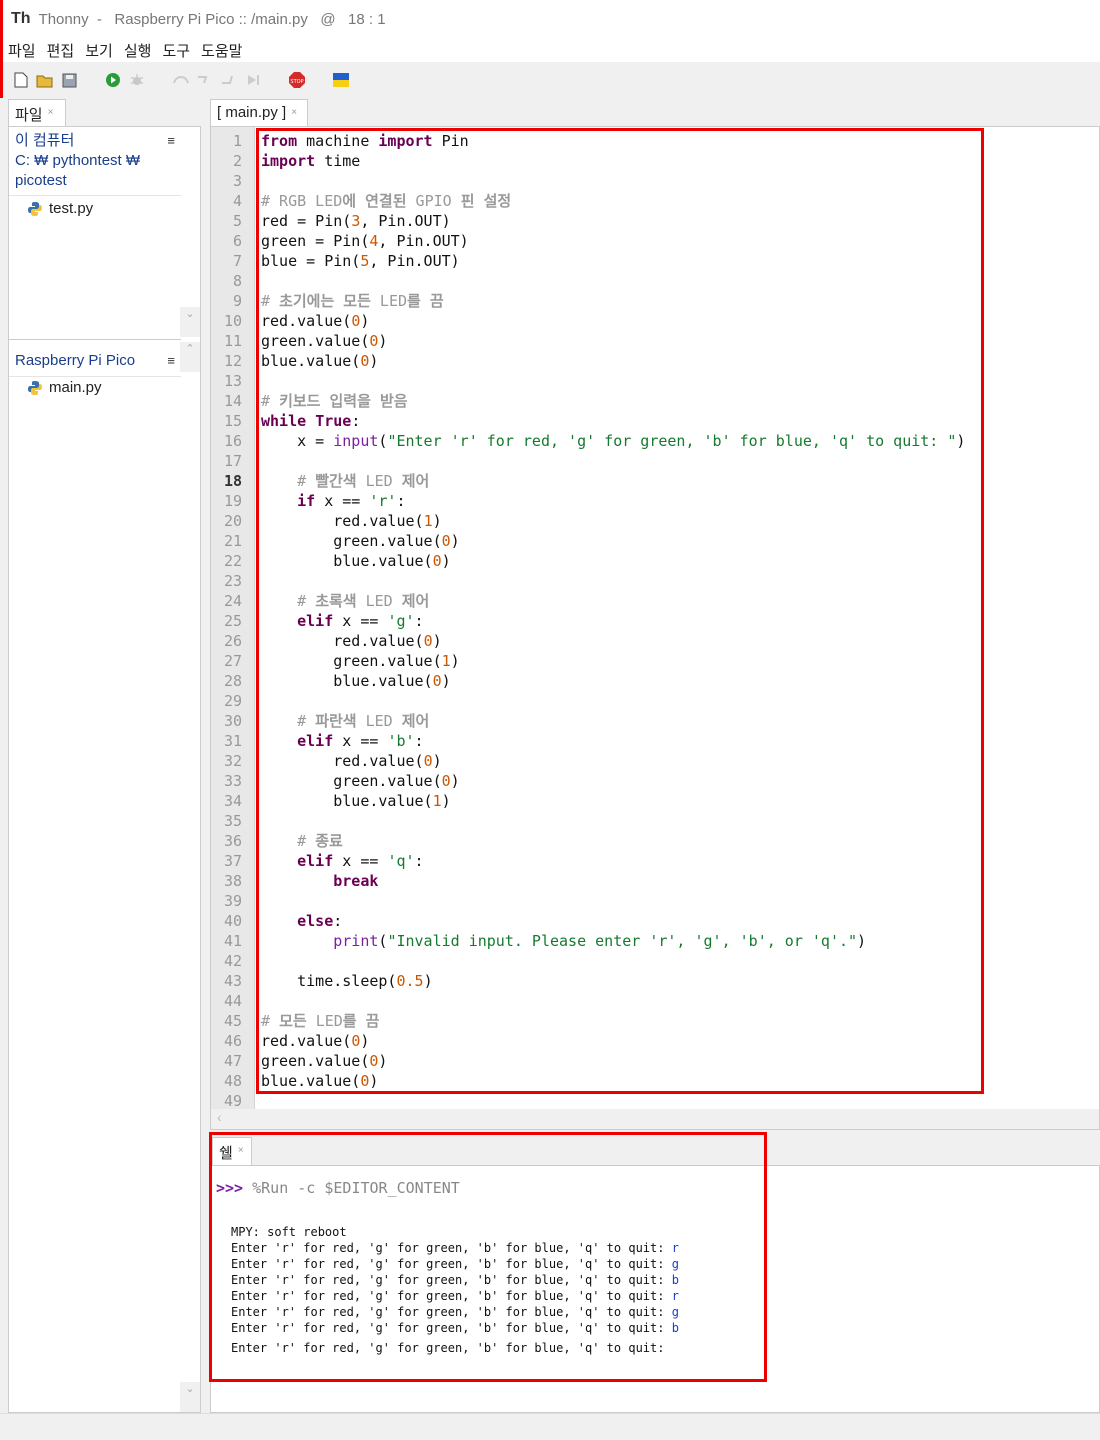 Image resolution: width=1100 pixels, height=1440 pixels. What do you see at coordinates (345, 721) in the screenshot?
I see `code-line: # 파란색 LED 제어` at bounding box center [345, 721].